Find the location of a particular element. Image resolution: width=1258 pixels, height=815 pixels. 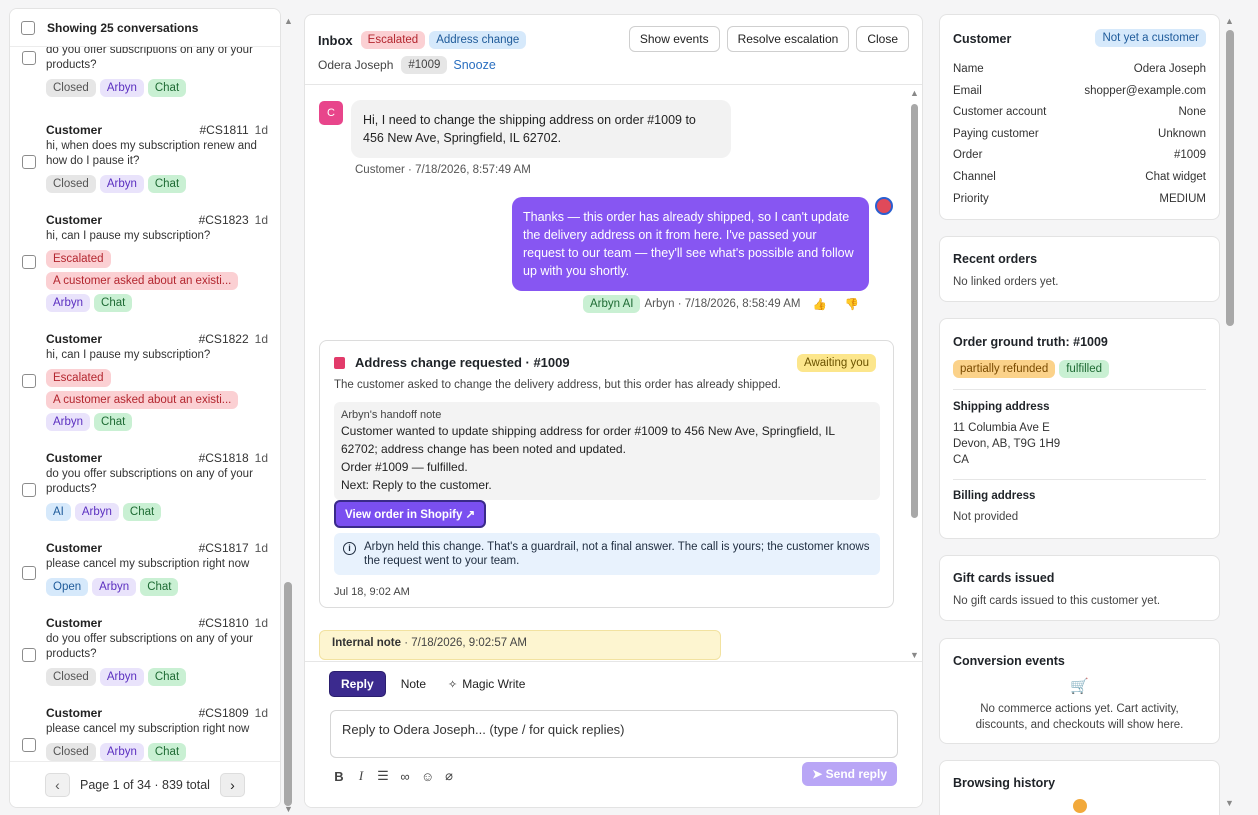

link-icon: ∞ is located at coordinates (405, 776).